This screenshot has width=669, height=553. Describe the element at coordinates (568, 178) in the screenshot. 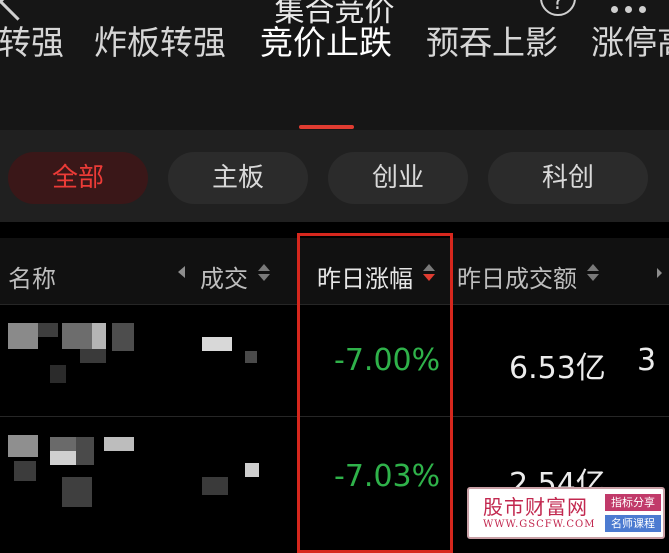

I see `filter-star-market-button: 科创` at that location.